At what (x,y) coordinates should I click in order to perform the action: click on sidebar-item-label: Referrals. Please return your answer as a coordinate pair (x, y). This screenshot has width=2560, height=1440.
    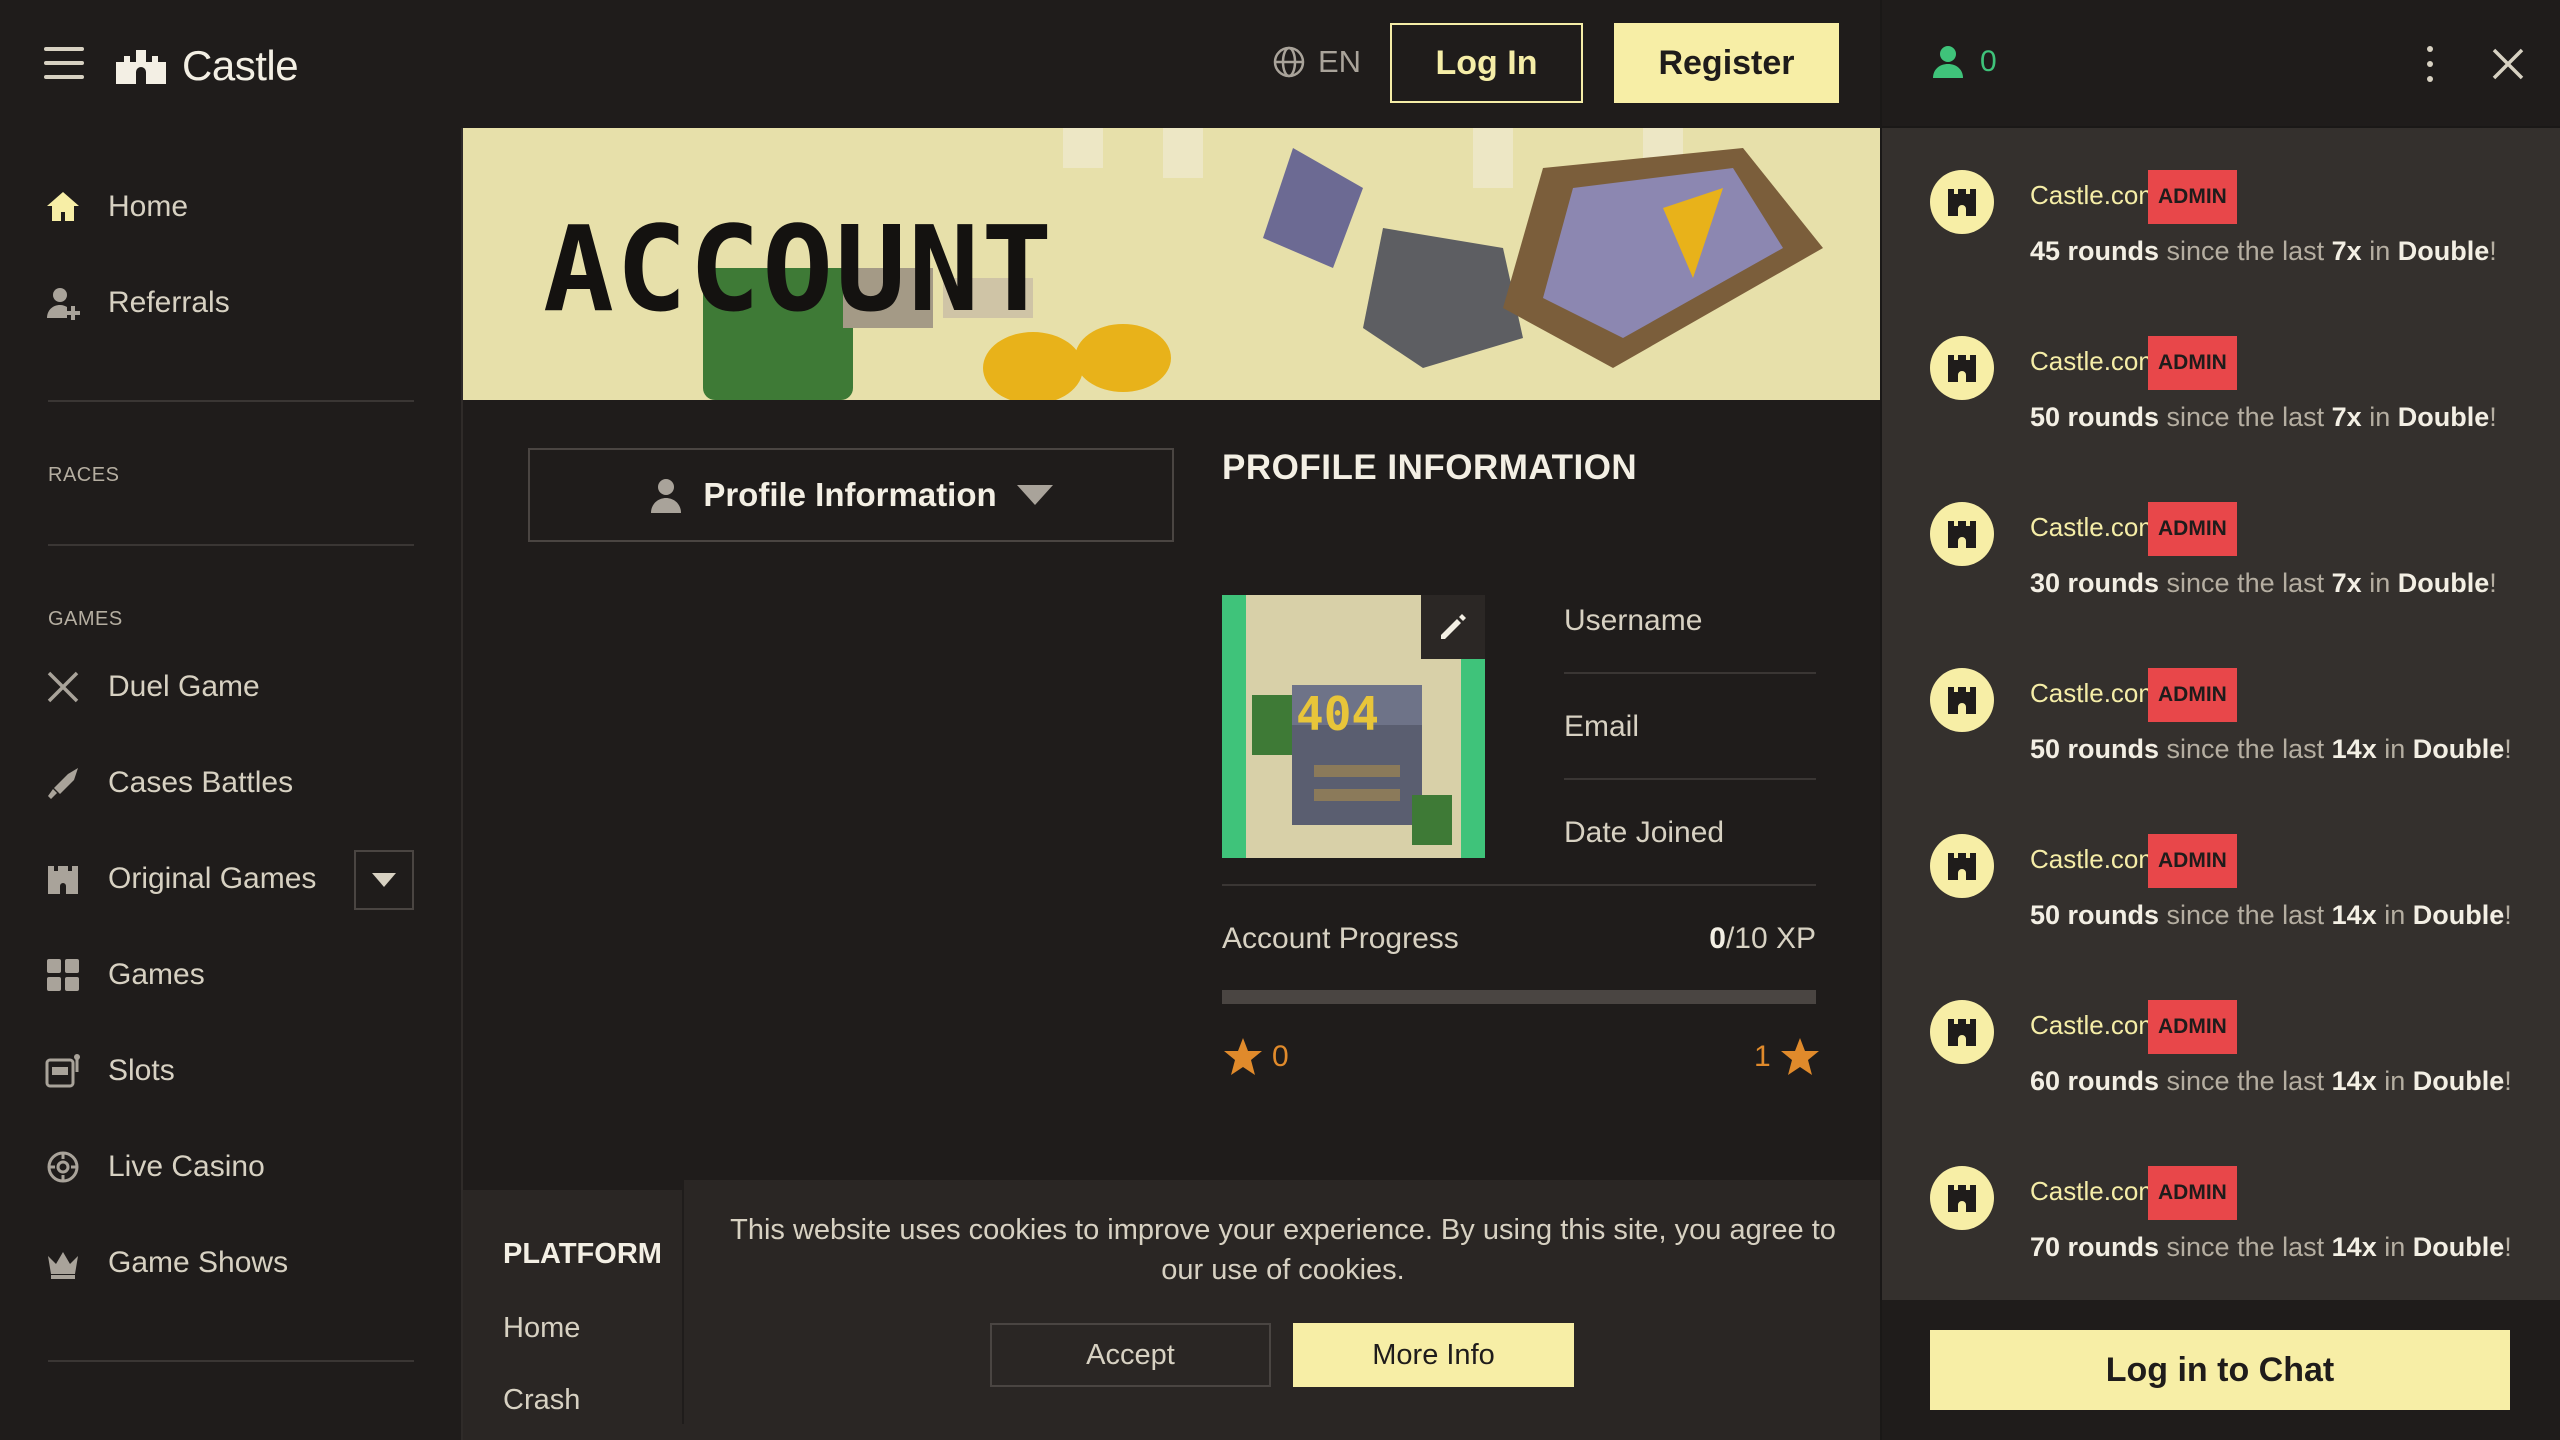
    Looking at the image, I should click on (169, 302).